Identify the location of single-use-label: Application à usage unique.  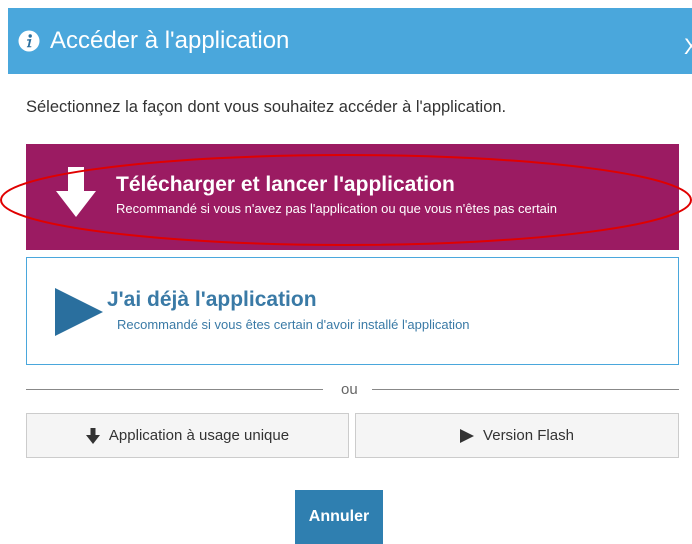
(199, 435).